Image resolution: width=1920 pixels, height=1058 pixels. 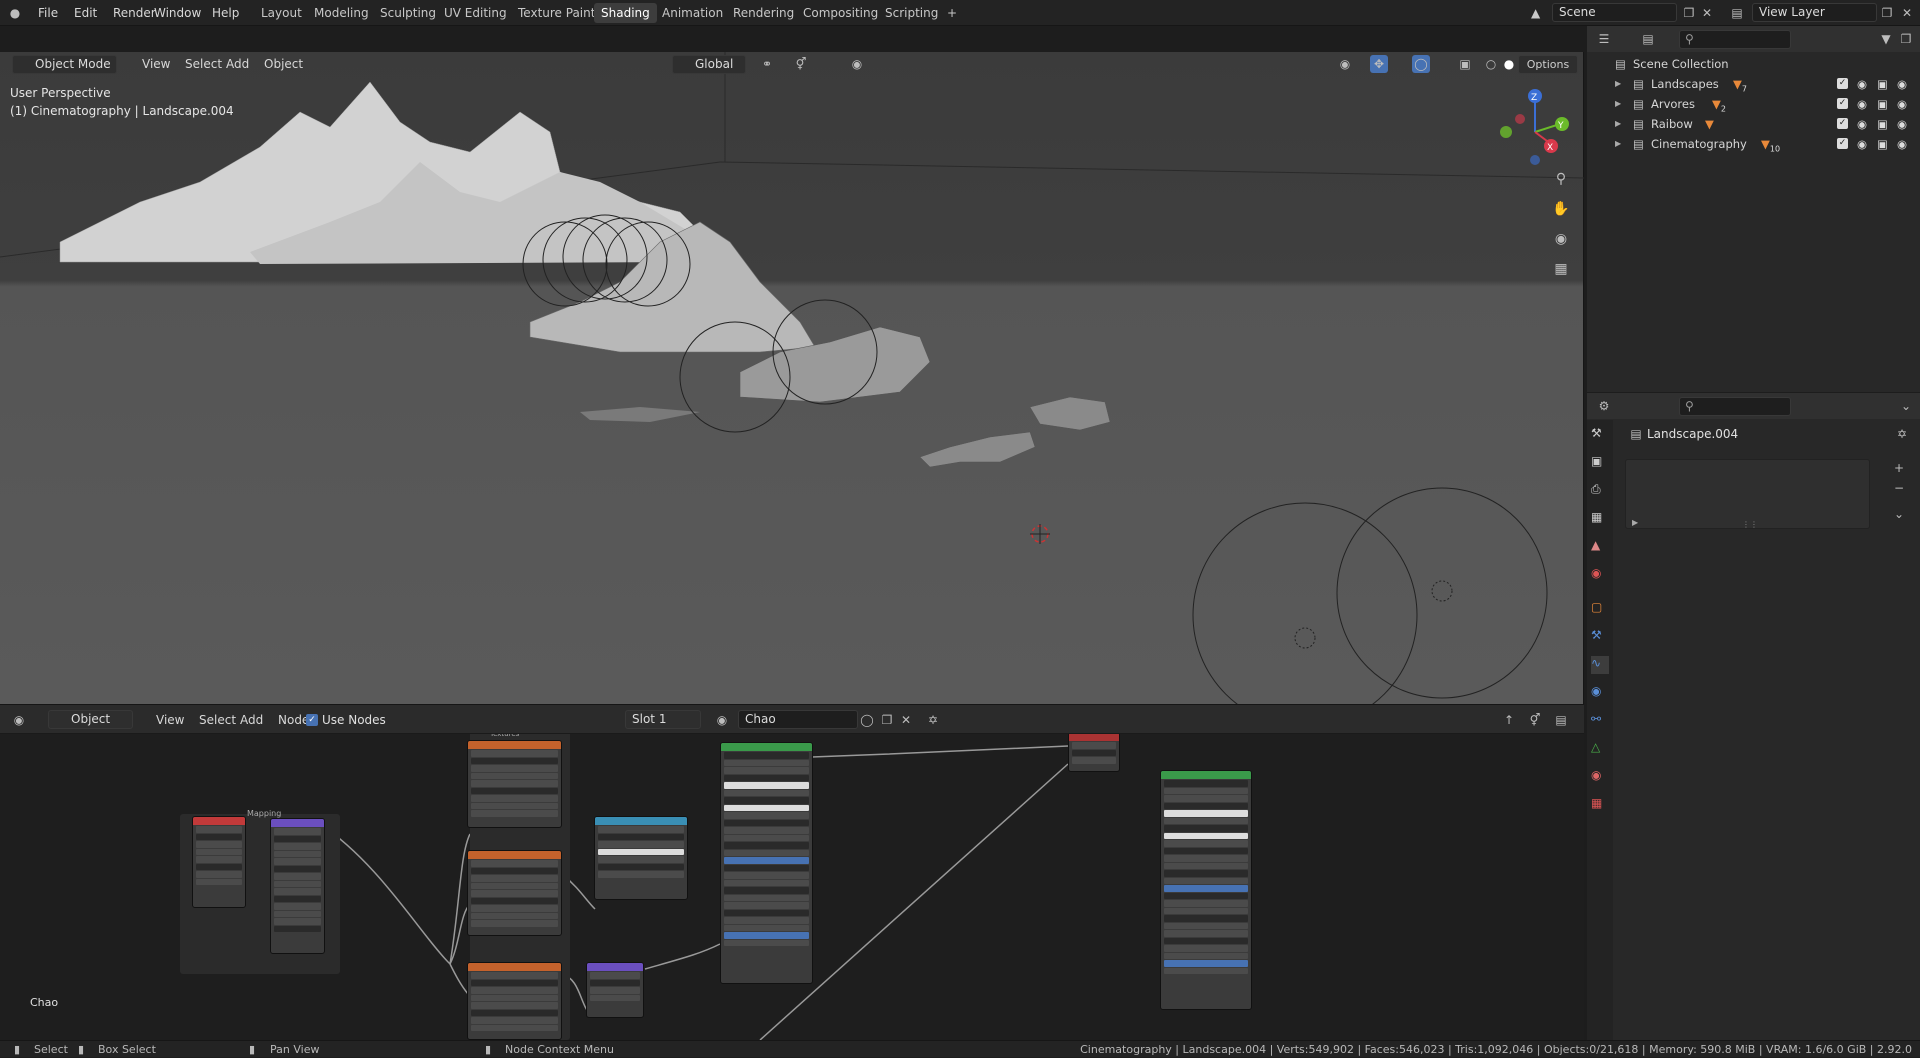 What do you see at coordinates (1600, 777) in the screenshot?
I see `material-tab-icon: ◉` at bounding box center [1600, 777].